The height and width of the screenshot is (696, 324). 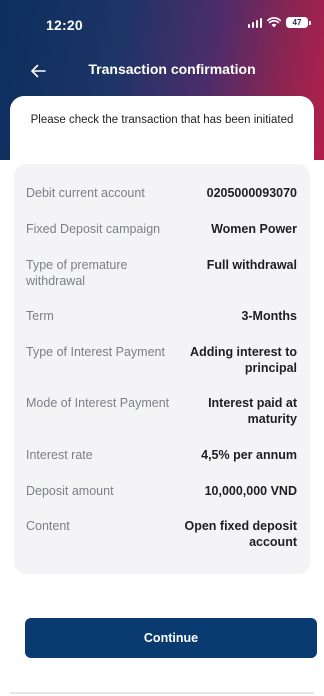 What do you see at coordinates (252, 411) in the screenshot?
I see `detail-value: Interest paid at maturity` at bounding box center [252, 411].